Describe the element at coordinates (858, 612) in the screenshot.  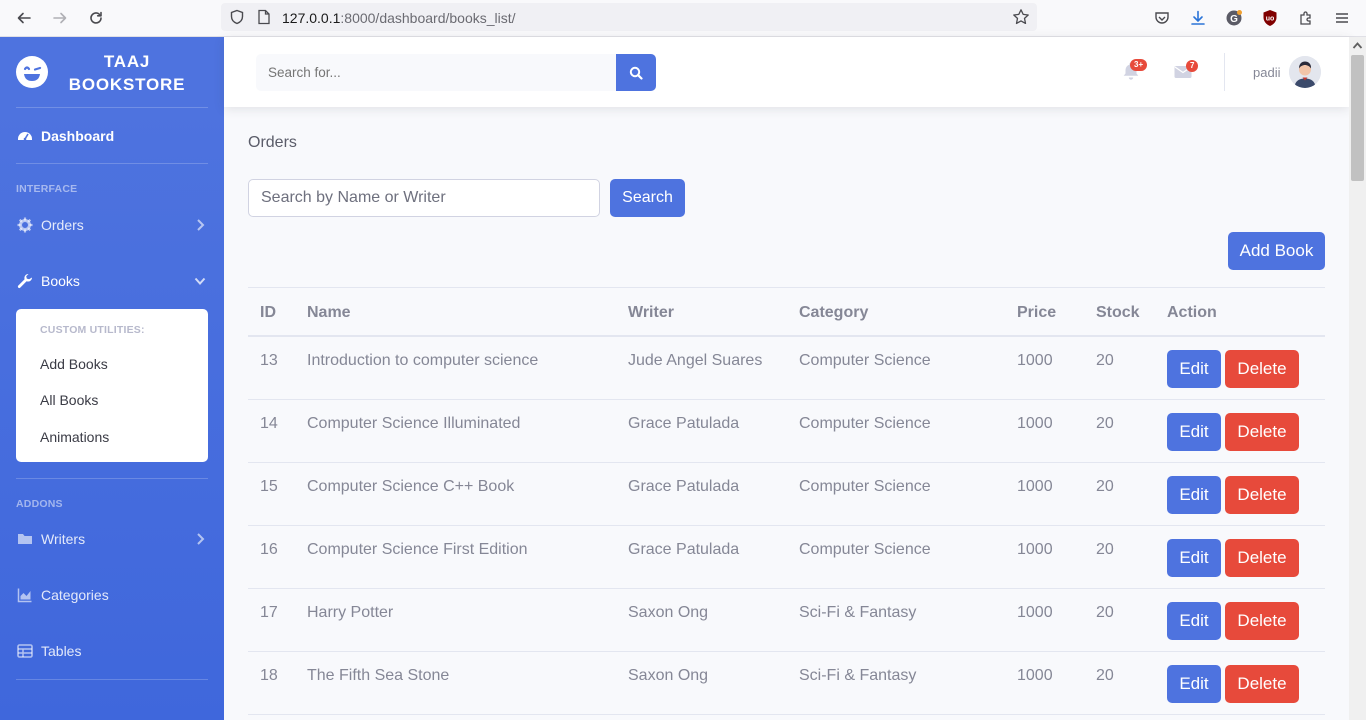
I see `cell-category: Sci-Fi & Fantasy` at that location.